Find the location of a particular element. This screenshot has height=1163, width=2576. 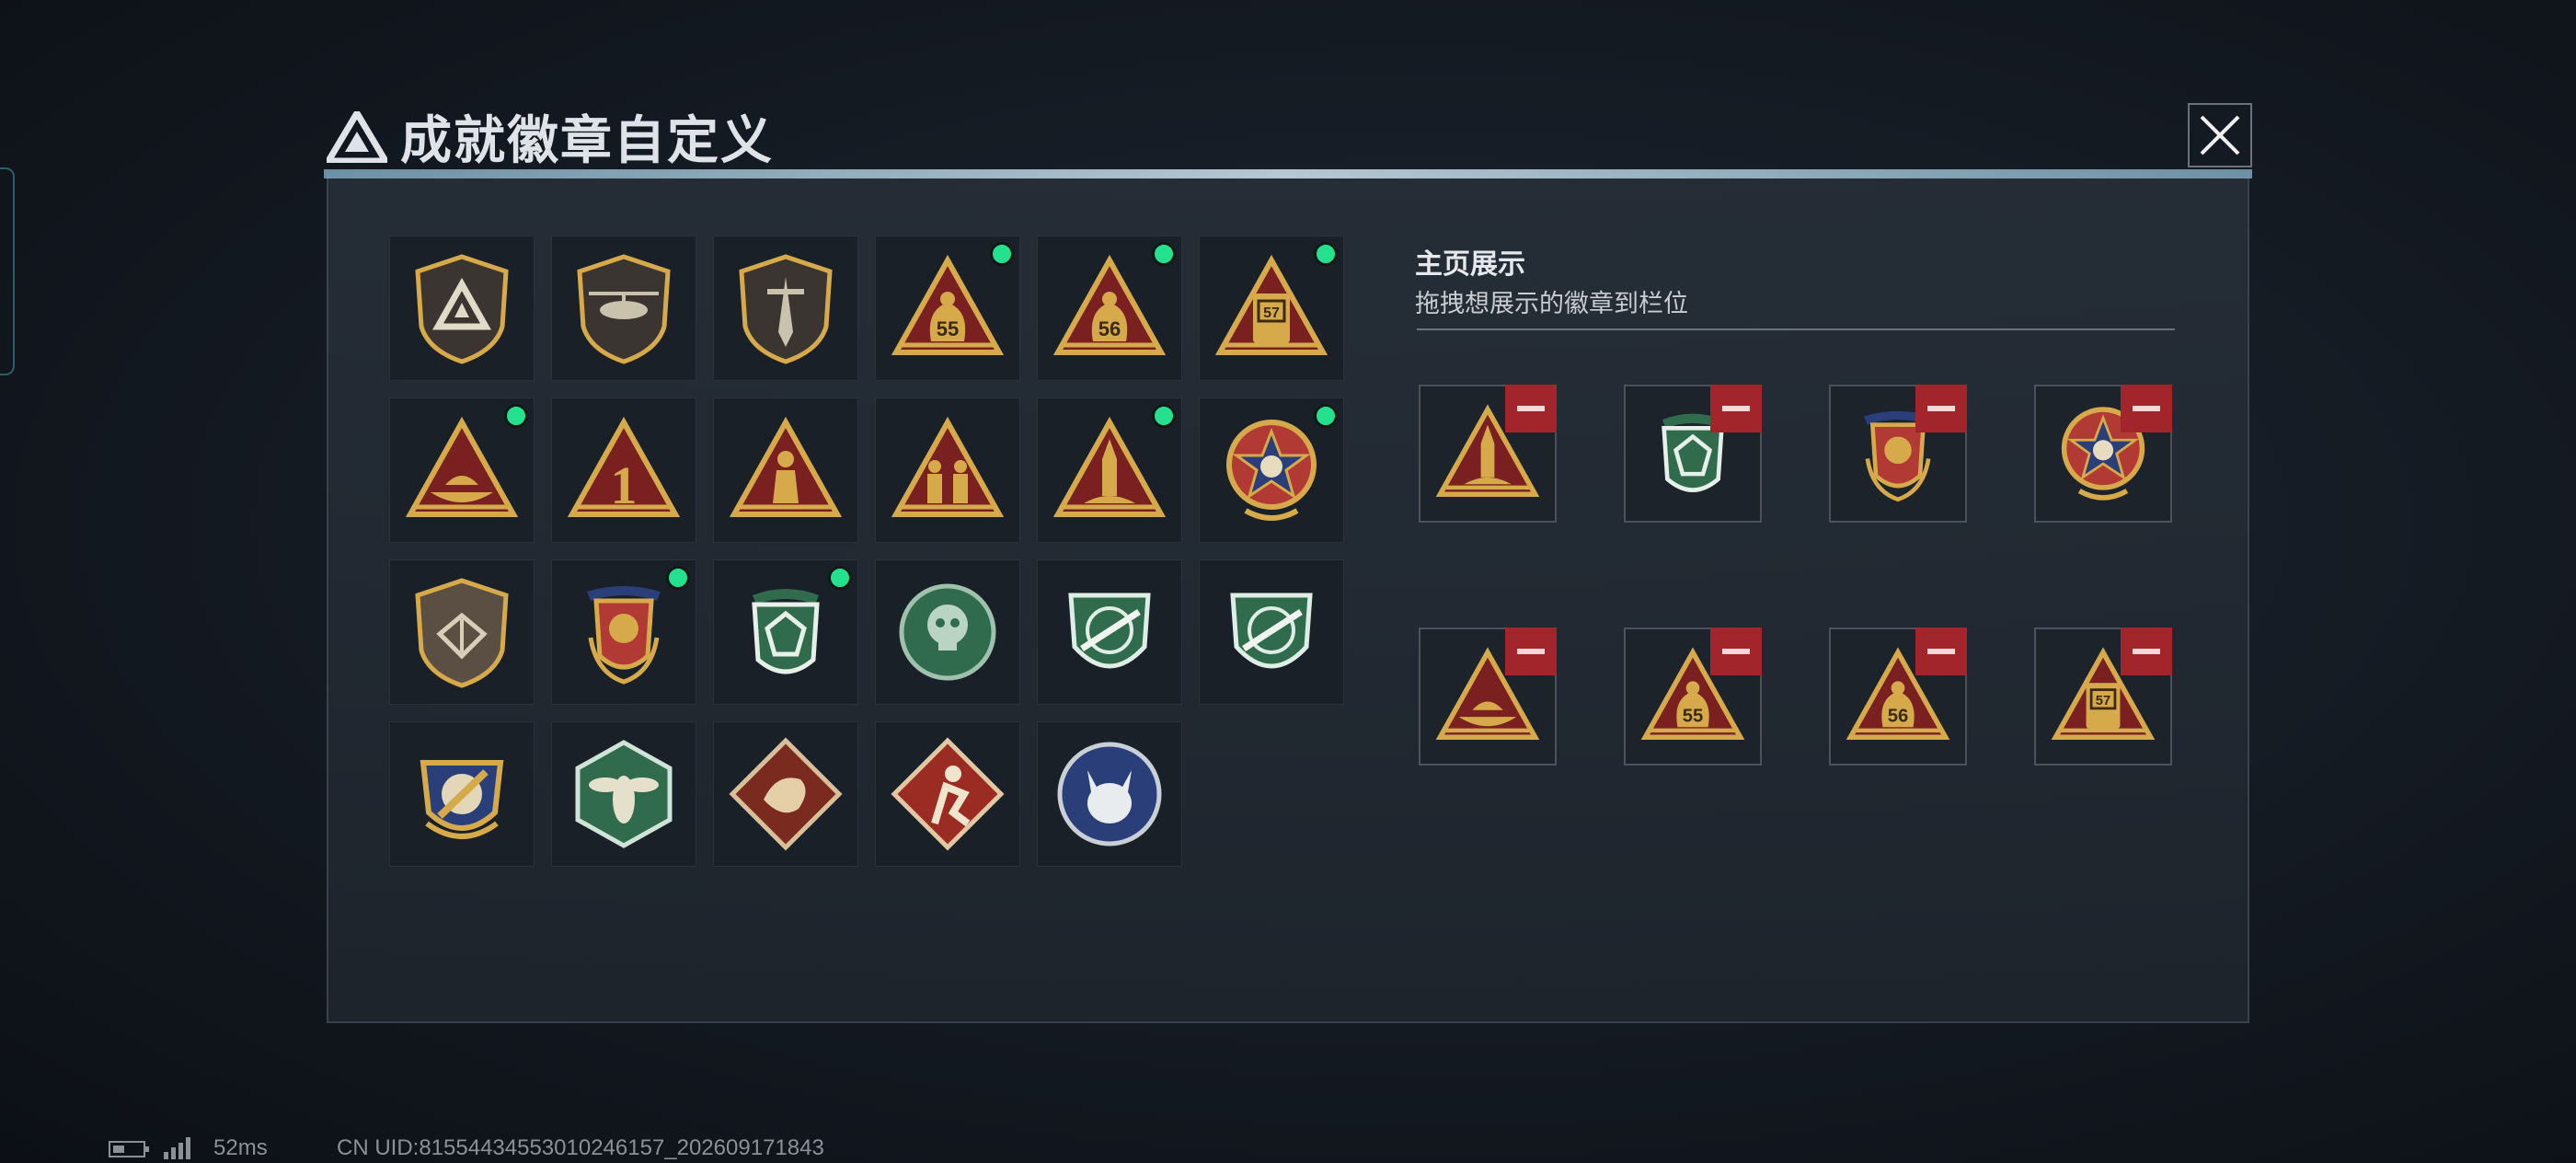

helicopter-shield-badge-icon is located at coordinates (624, 309).